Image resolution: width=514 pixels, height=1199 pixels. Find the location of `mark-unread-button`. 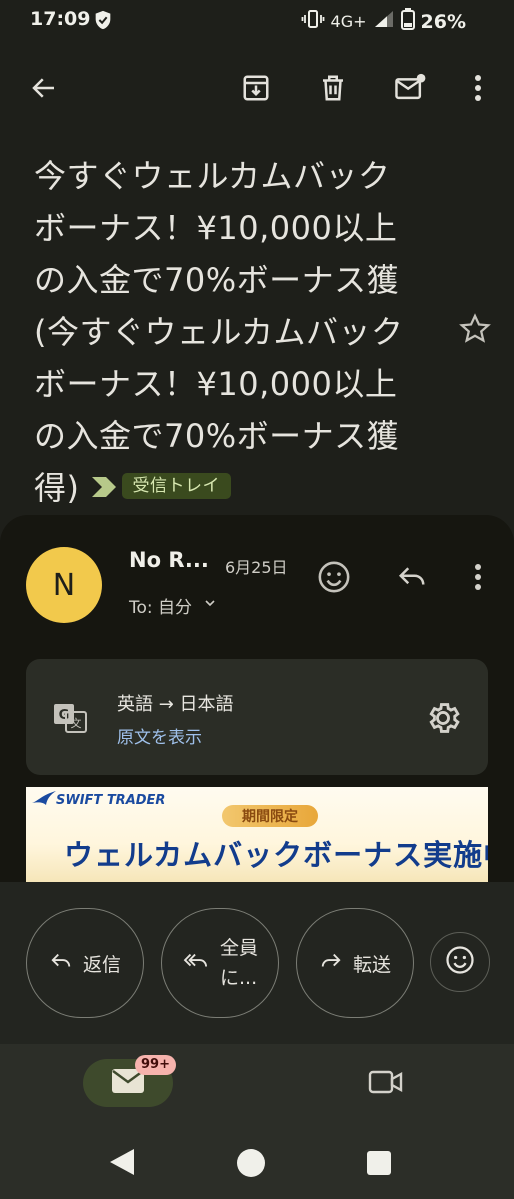

mark-unread-button is located at coordinates (410, 90).